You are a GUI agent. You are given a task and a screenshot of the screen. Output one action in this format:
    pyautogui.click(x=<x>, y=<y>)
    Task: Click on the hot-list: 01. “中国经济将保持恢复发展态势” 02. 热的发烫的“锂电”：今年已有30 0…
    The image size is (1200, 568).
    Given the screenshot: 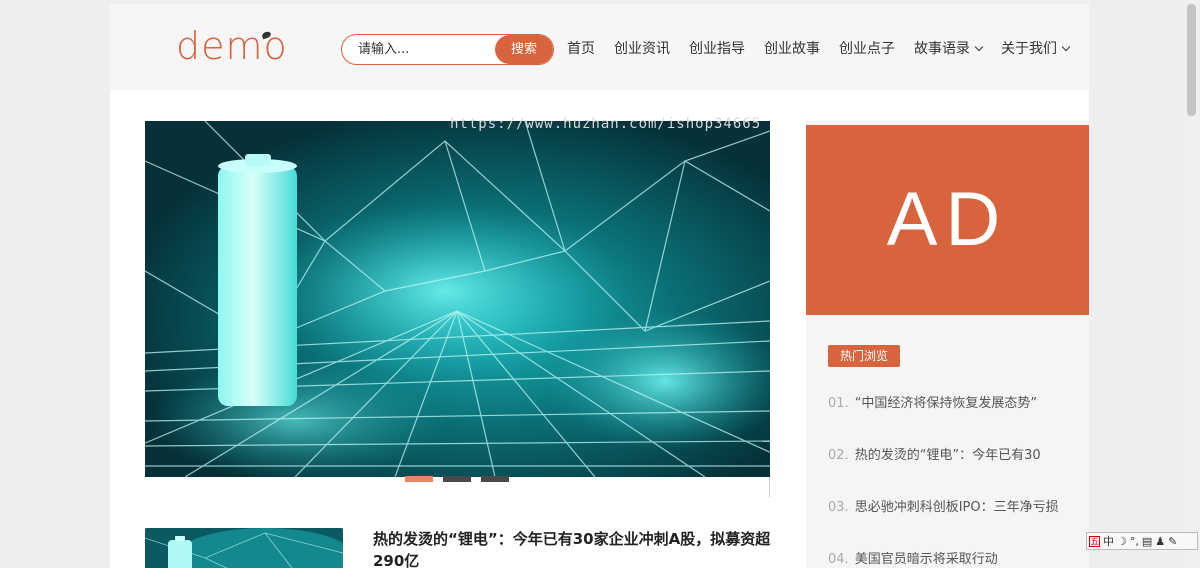 What is the action you would take?
    pyautogui.click(x=958, y=477)
    